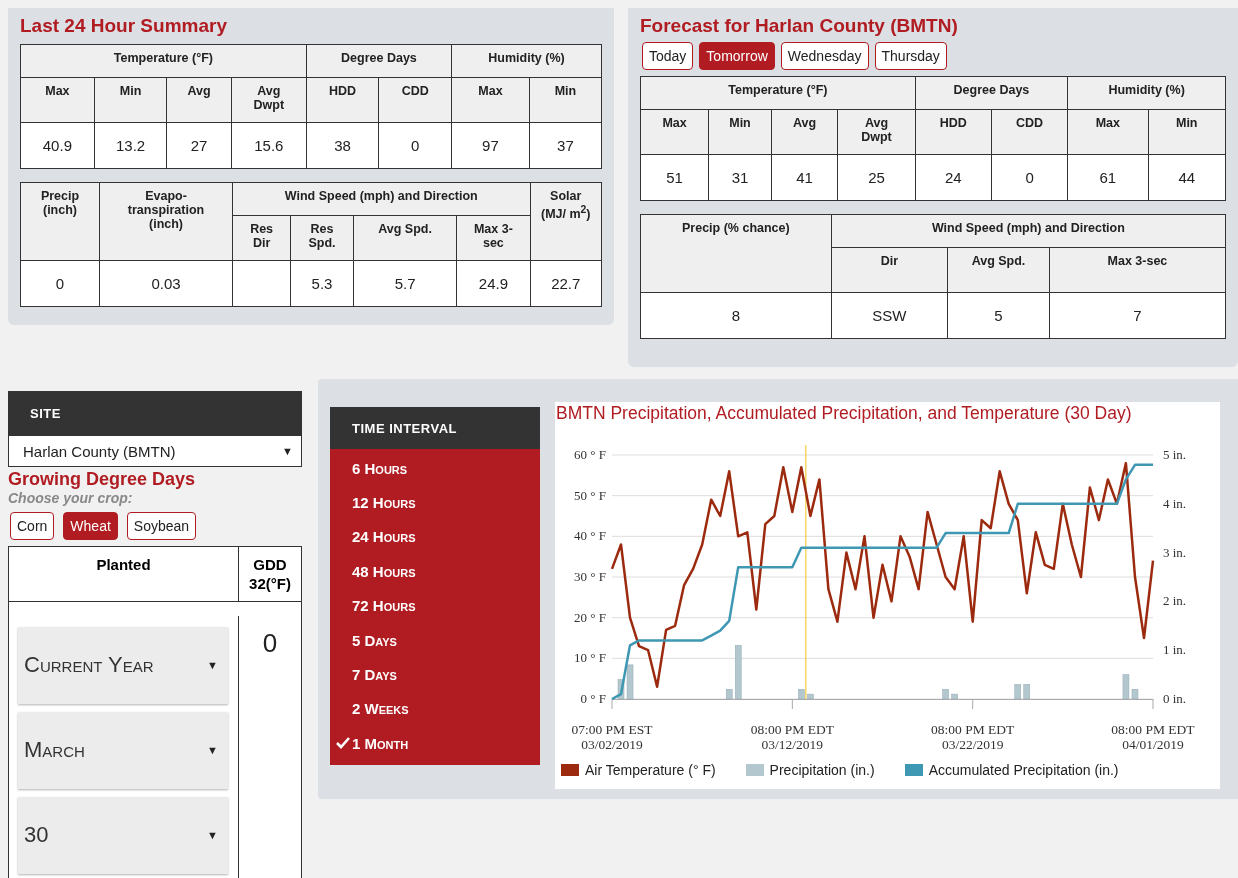 The width and height of the screenshot is (1238, 878). What do you see at coordinates (379, 61) in the screenshot?
I see `column-header: Degree Days` at bounding box center [379, 61].